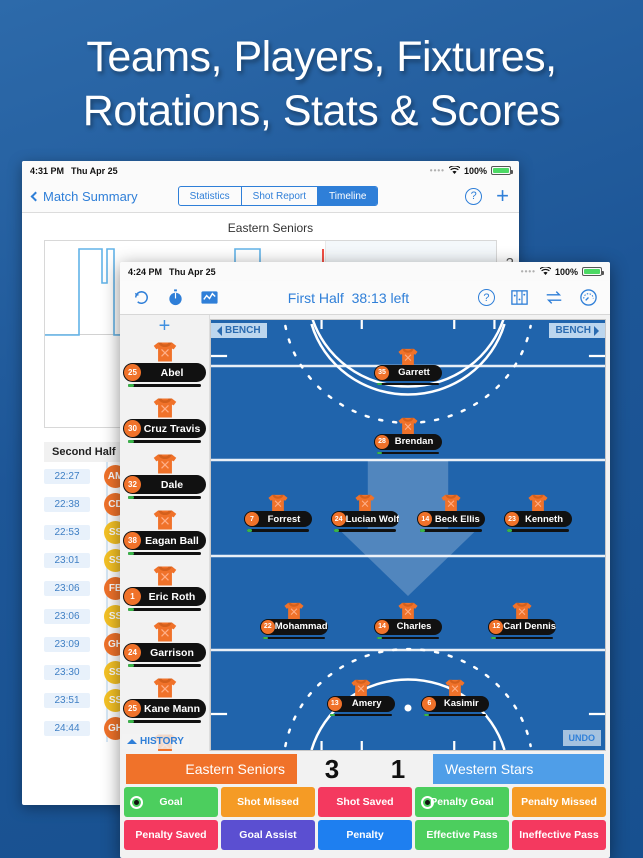 This screenshot has height=858, width=643. What do you see at coordinates (67, 728) in the screenshot?
I see `event-time: 24:44` at bounding box center [67, 728].